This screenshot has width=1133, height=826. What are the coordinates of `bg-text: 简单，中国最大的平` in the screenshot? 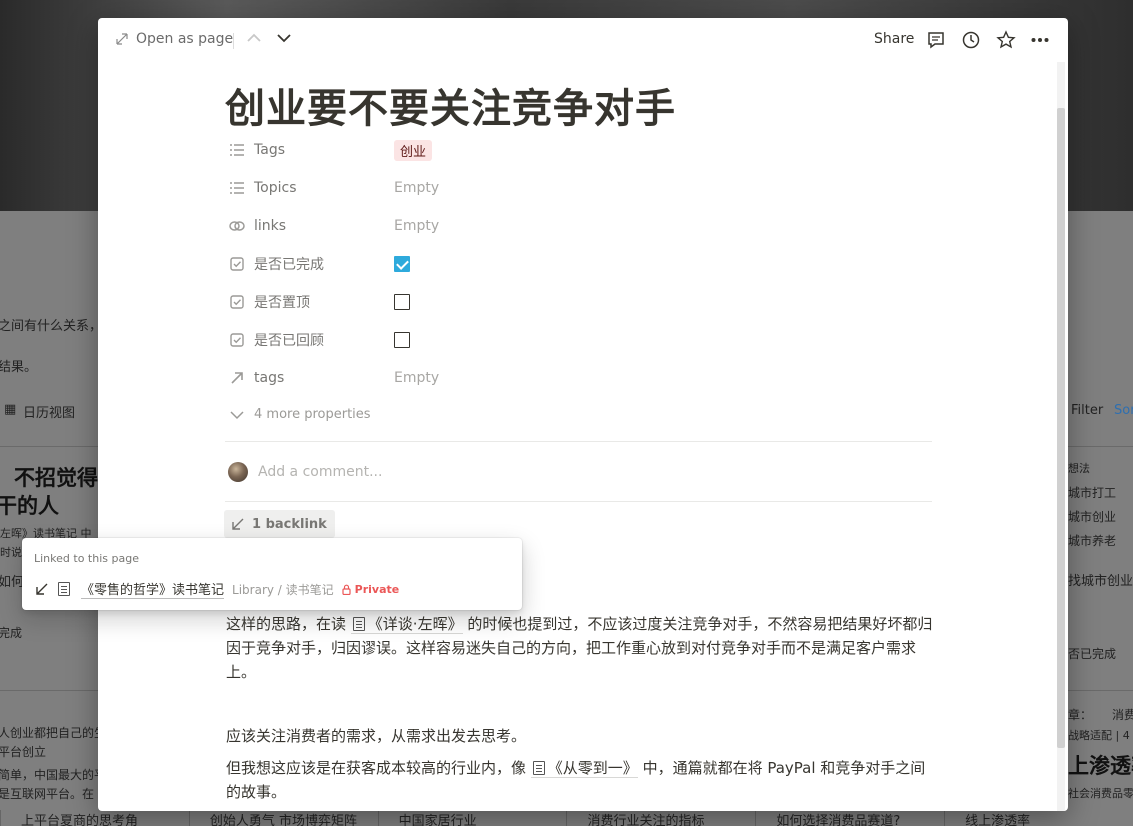 It's located at (53, 774).